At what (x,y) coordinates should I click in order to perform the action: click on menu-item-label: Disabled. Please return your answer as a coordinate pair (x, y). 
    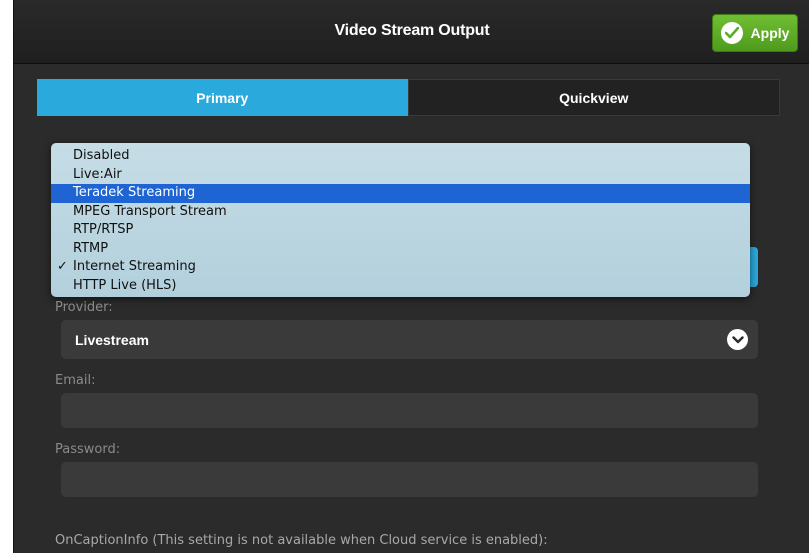
    Looking at the image, I should click on (101, 155).